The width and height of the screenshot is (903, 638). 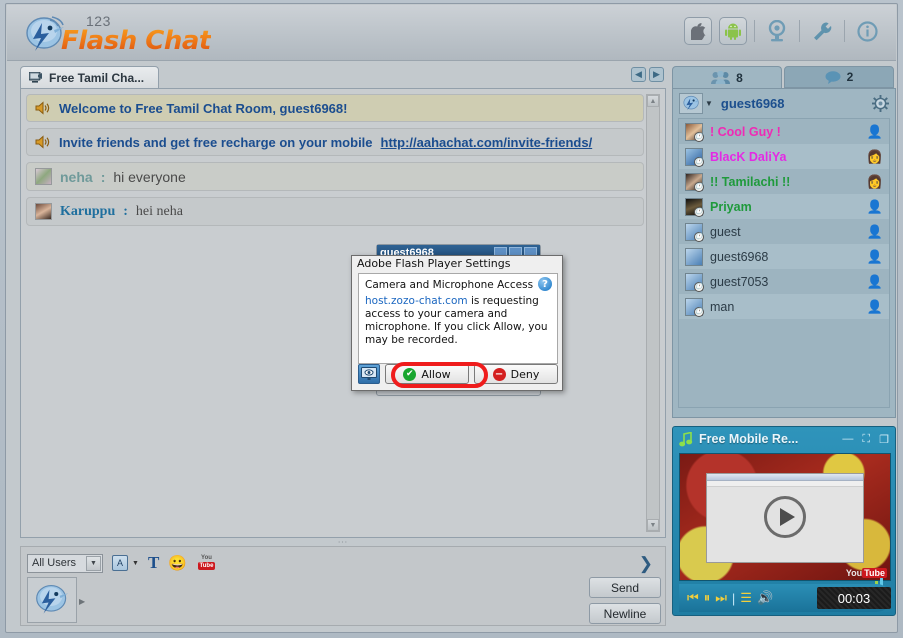 I want to click on play-button, so click(x=785, y=517).